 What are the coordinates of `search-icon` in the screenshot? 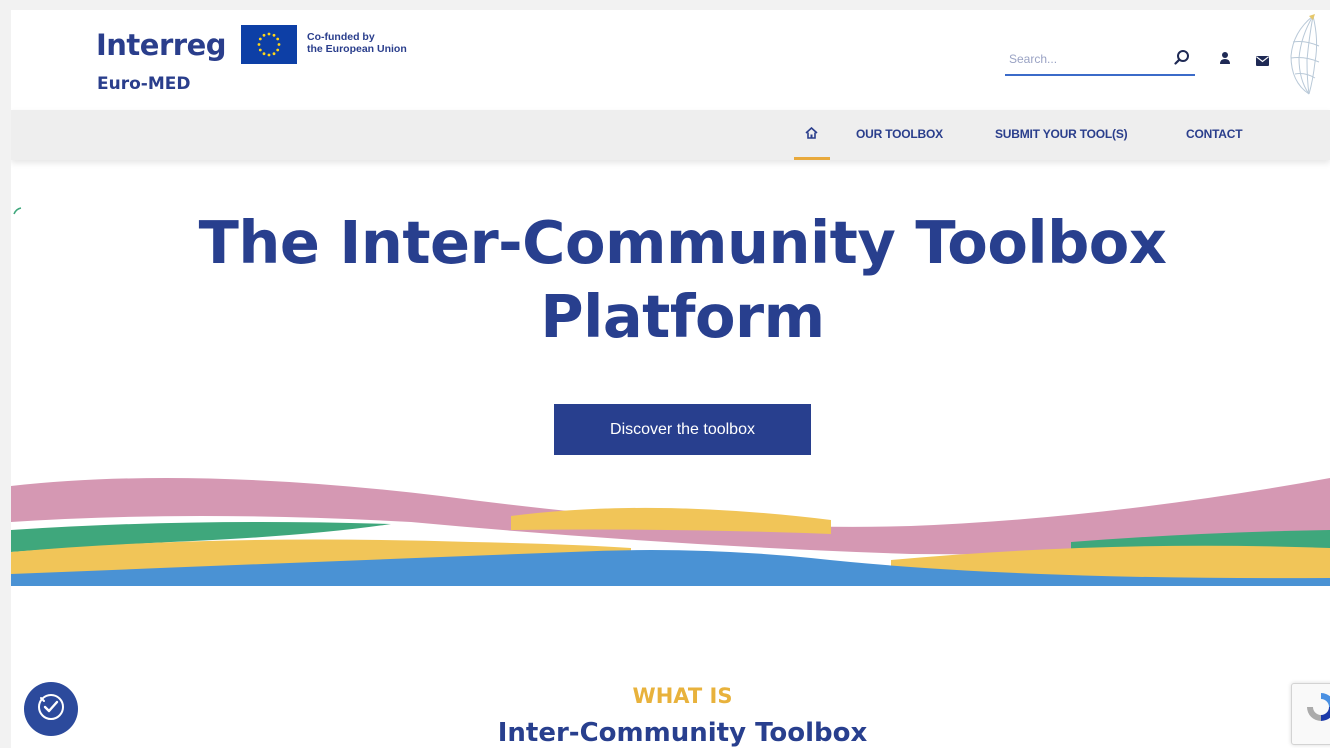 It's located at (1182, 59).